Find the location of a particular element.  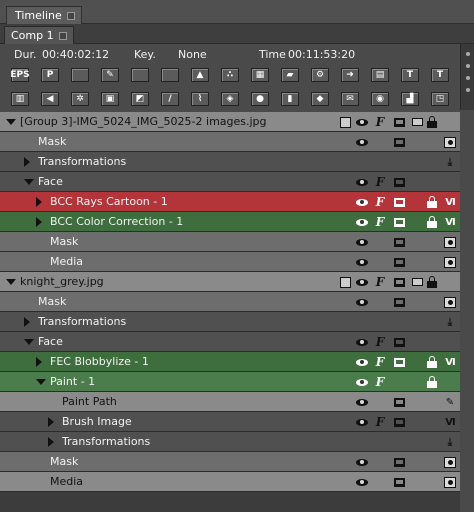

tree-row: BCC Color Correction - 1 F VI is located at coordinates (230, 222).